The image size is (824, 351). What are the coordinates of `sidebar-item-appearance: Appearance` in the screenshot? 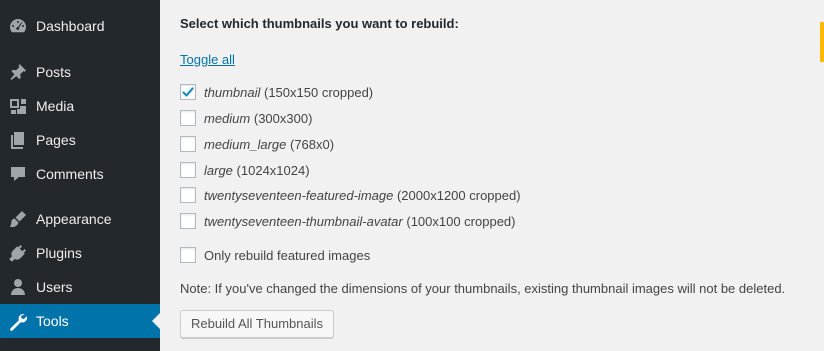 It's located at (80, 219).